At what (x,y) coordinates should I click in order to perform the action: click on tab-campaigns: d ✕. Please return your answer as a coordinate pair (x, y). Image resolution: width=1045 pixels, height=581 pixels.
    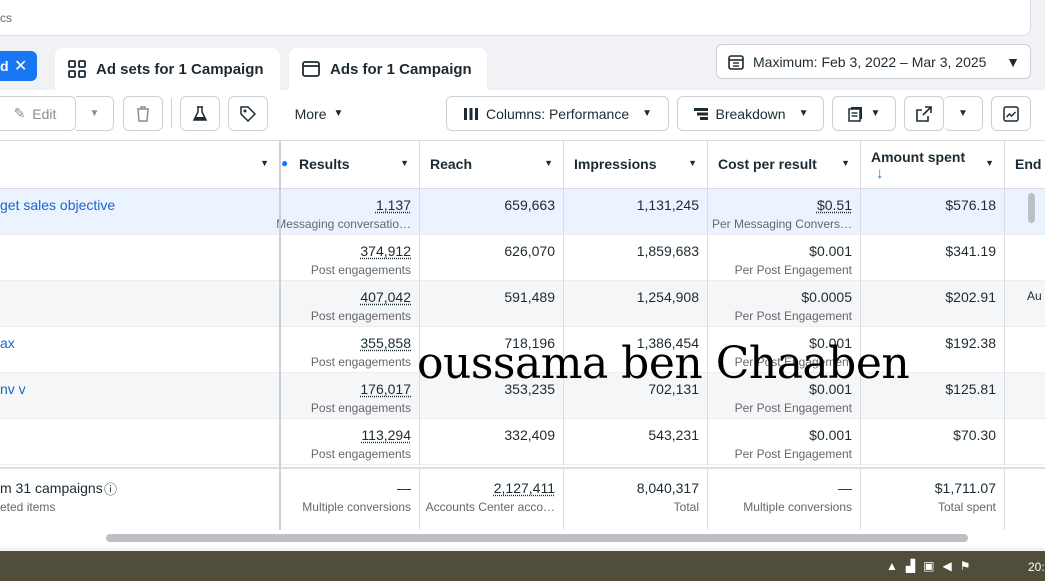
    Looking at the image, I should click on (18, 66).